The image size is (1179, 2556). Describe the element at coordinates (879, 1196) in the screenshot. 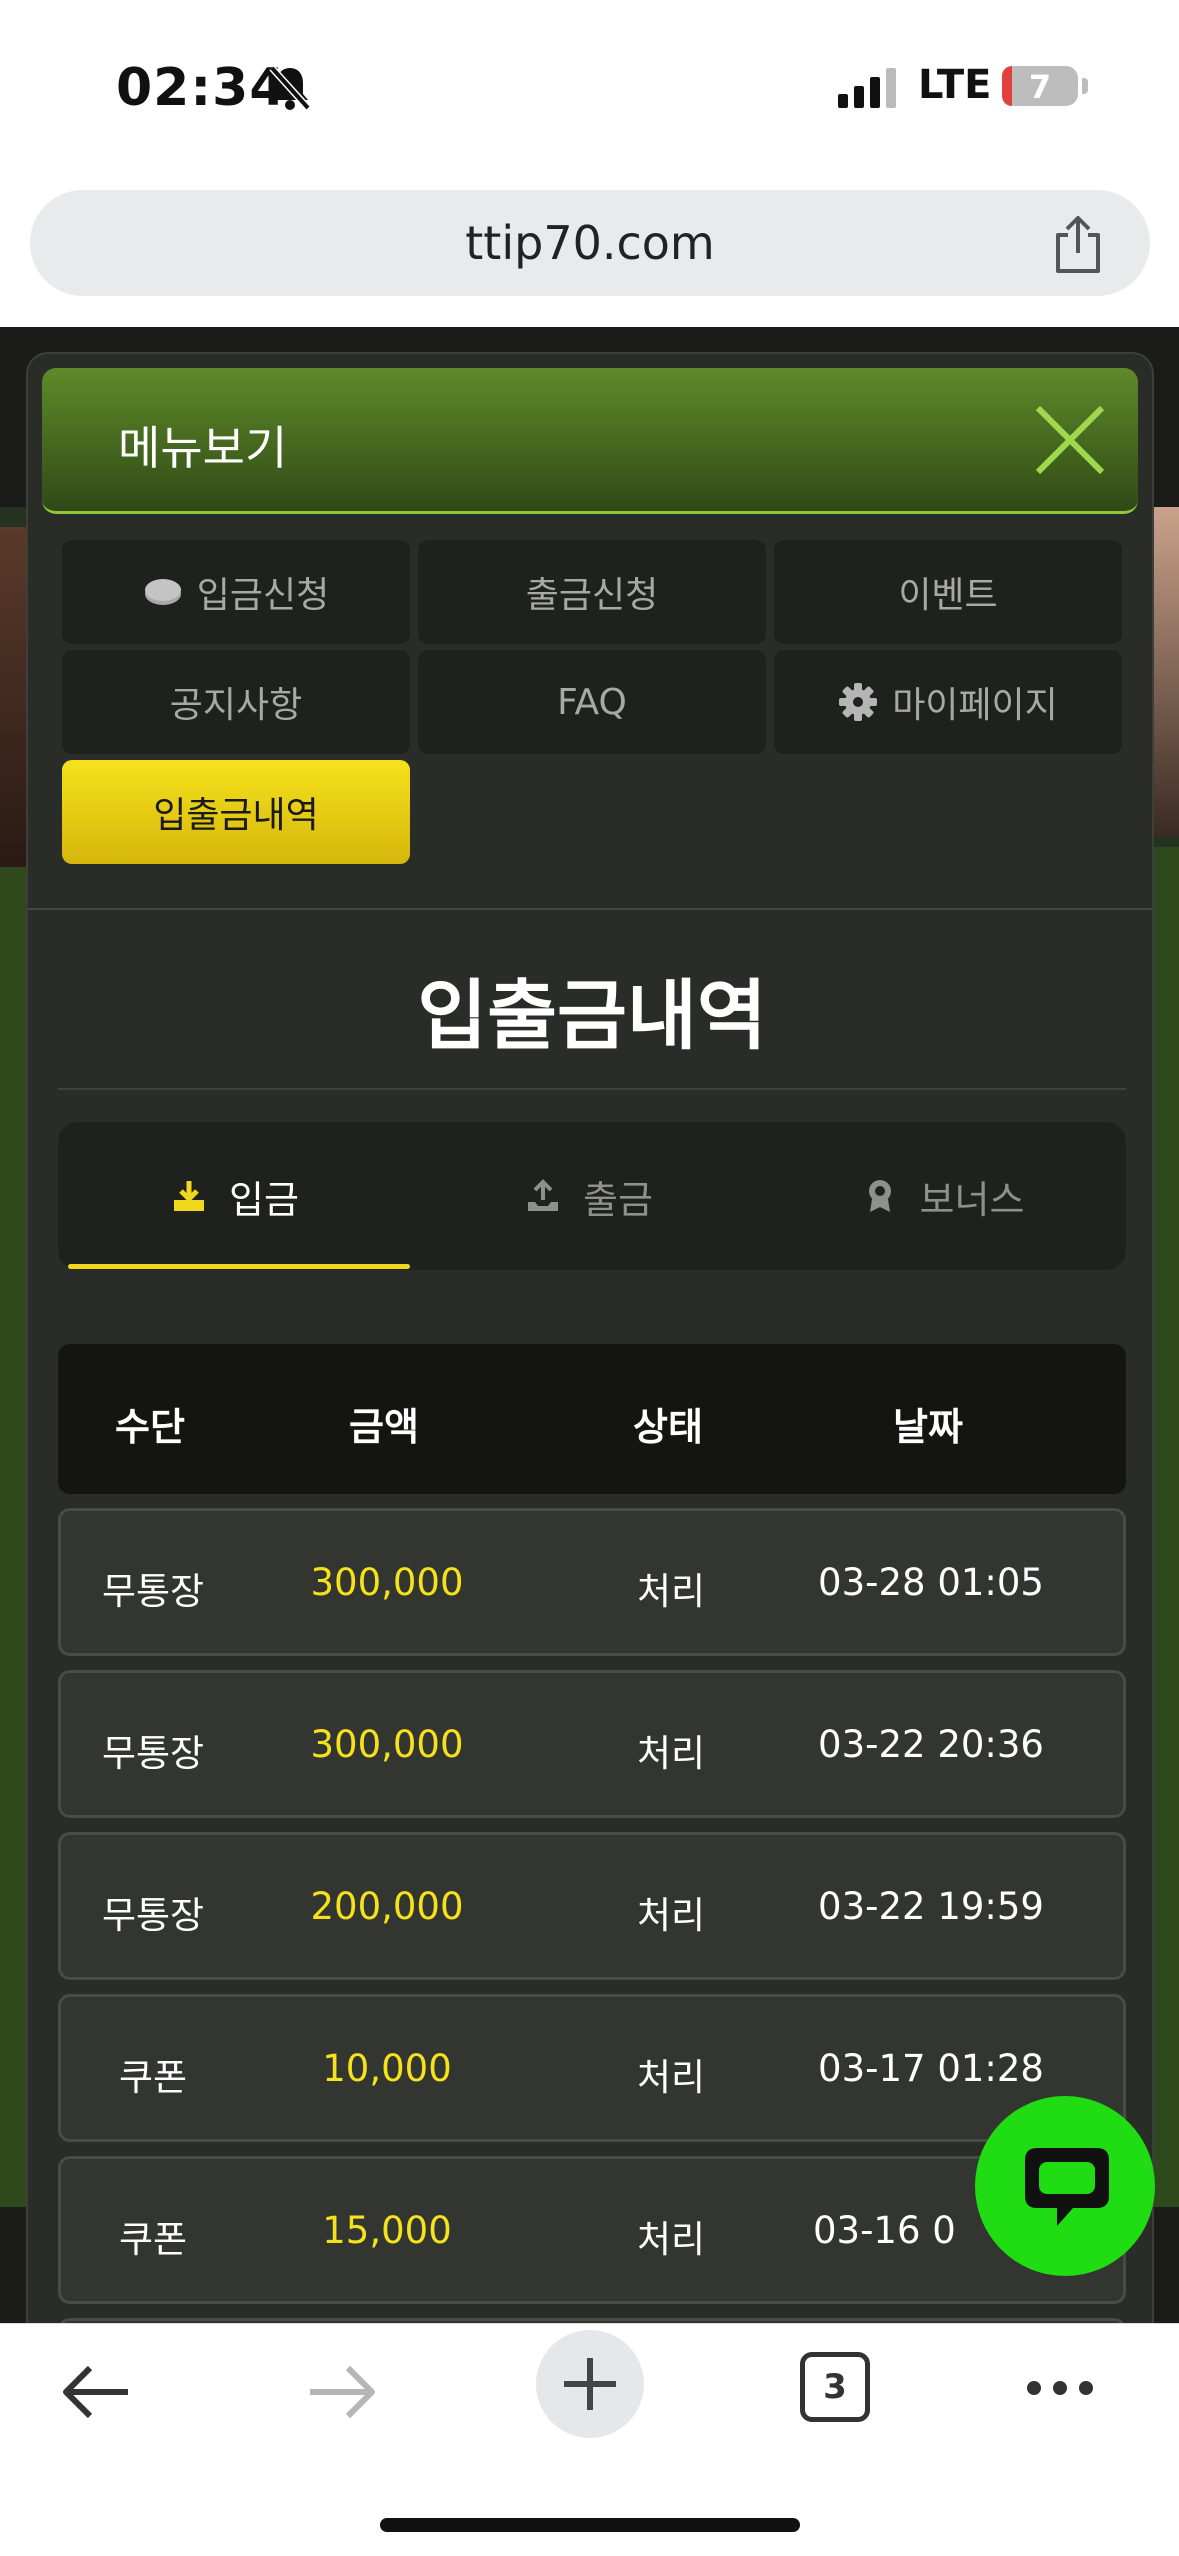

I see `award-icon` at that location.